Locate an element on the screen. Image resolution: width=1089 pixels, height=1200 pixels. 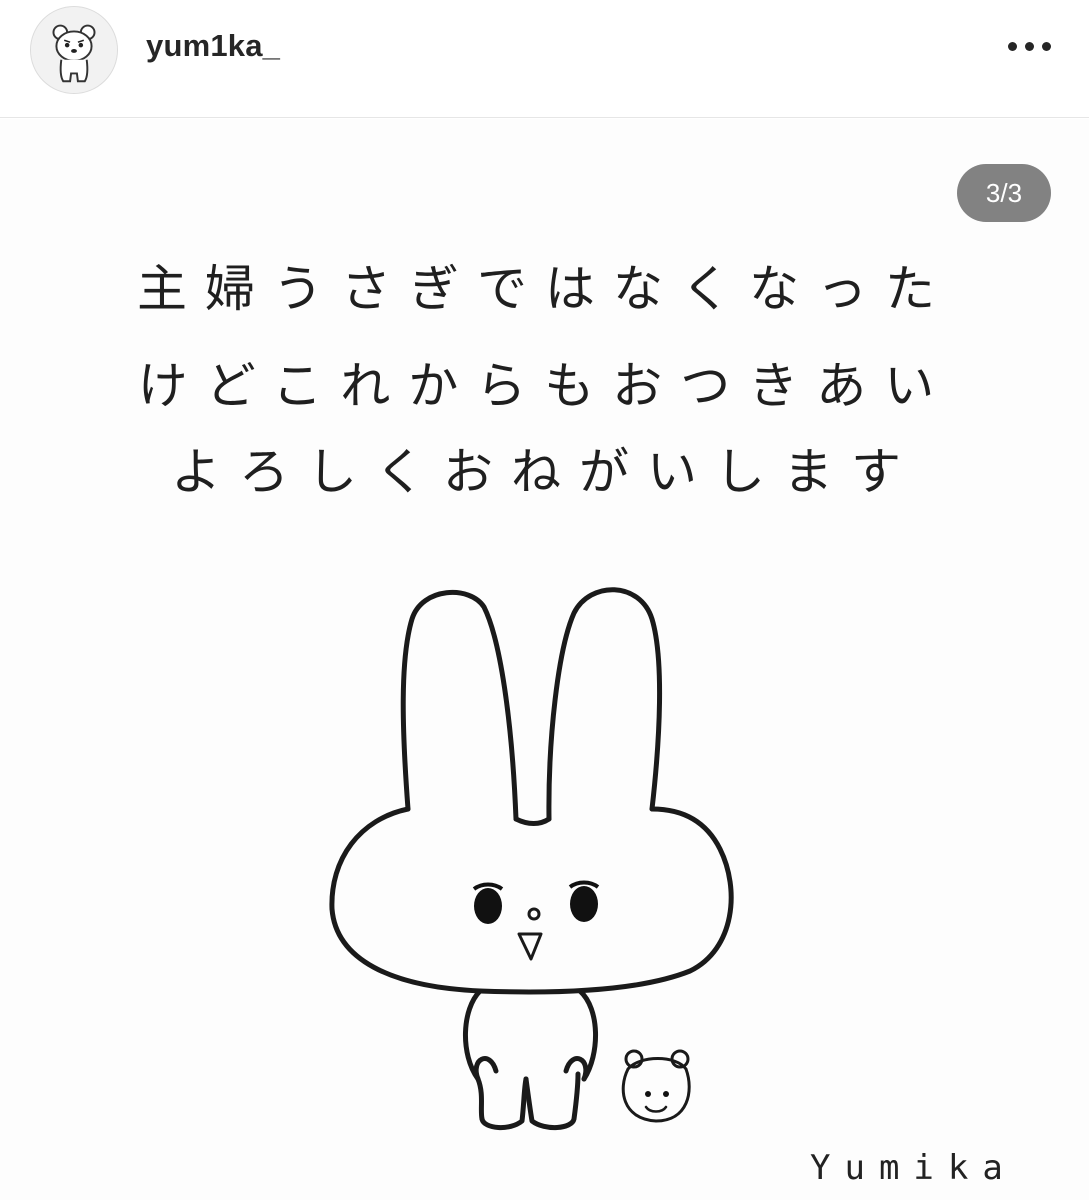
username: yum1ka_ is located at coordinates (213, 46).